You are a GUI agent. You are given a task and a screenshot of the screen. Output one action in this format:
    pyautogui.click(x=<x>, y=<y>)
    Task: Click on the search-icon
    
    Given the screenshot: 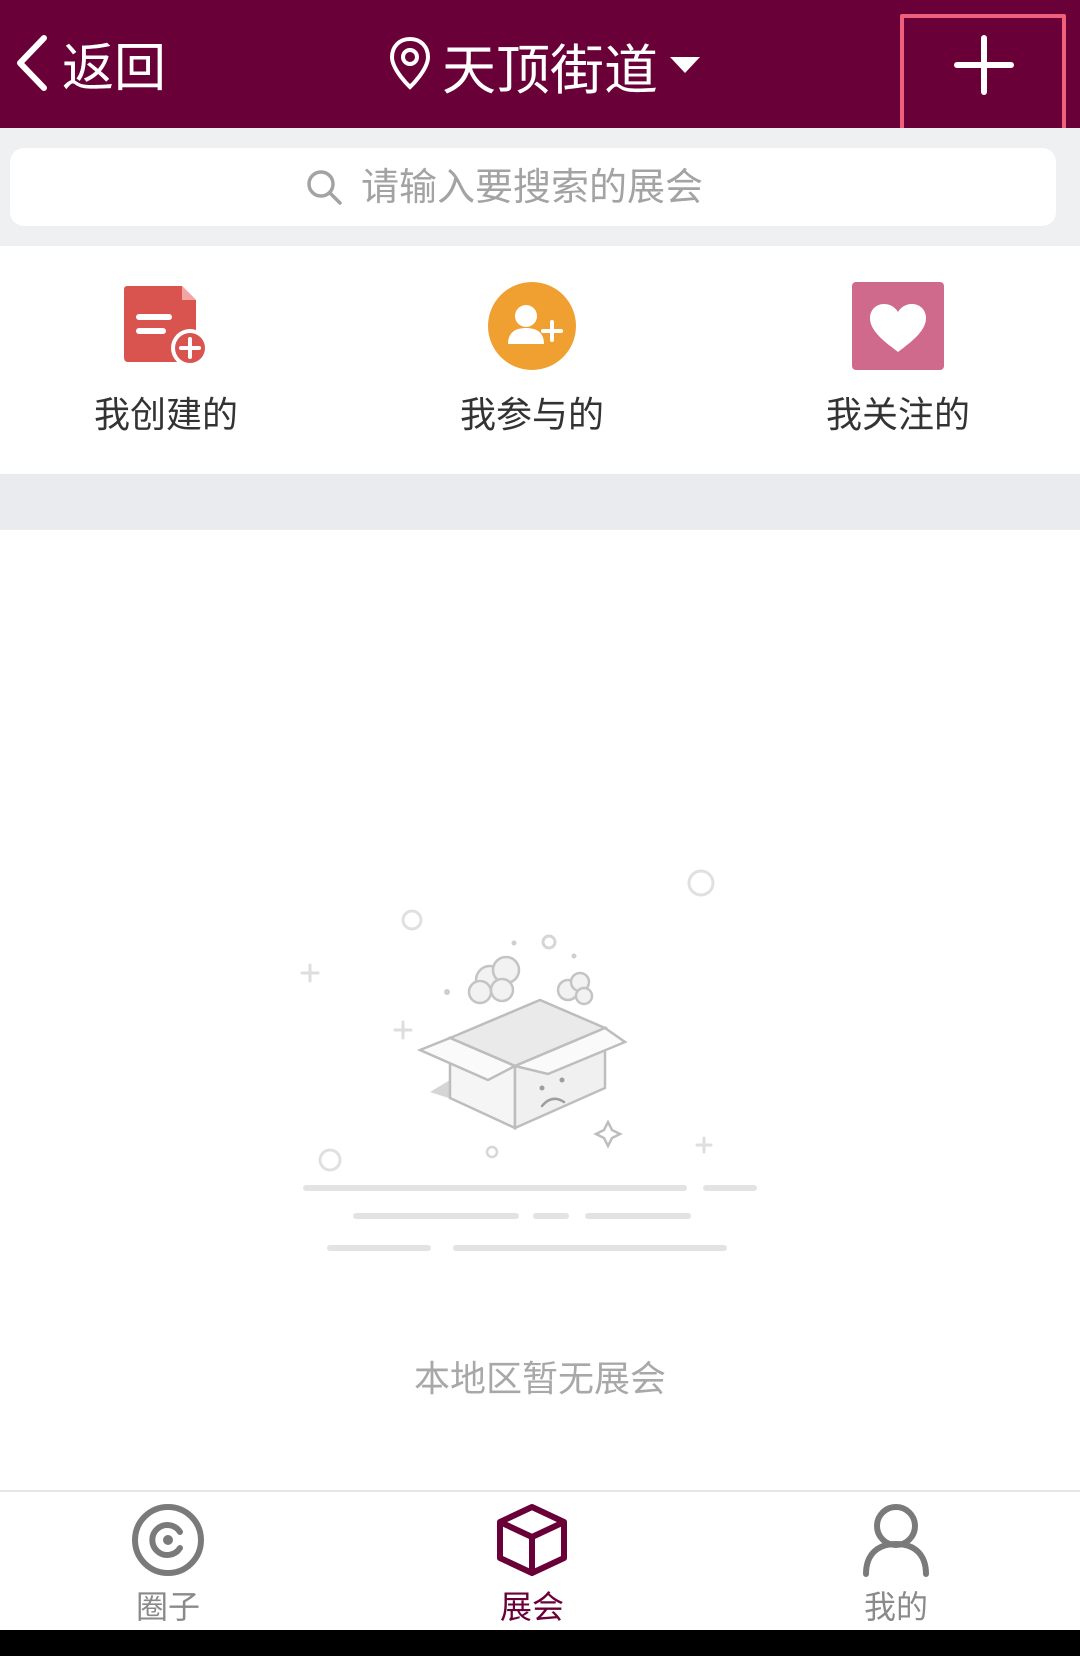 What is the action you would take?
    pyautogui.click(x=324, y=187)
    